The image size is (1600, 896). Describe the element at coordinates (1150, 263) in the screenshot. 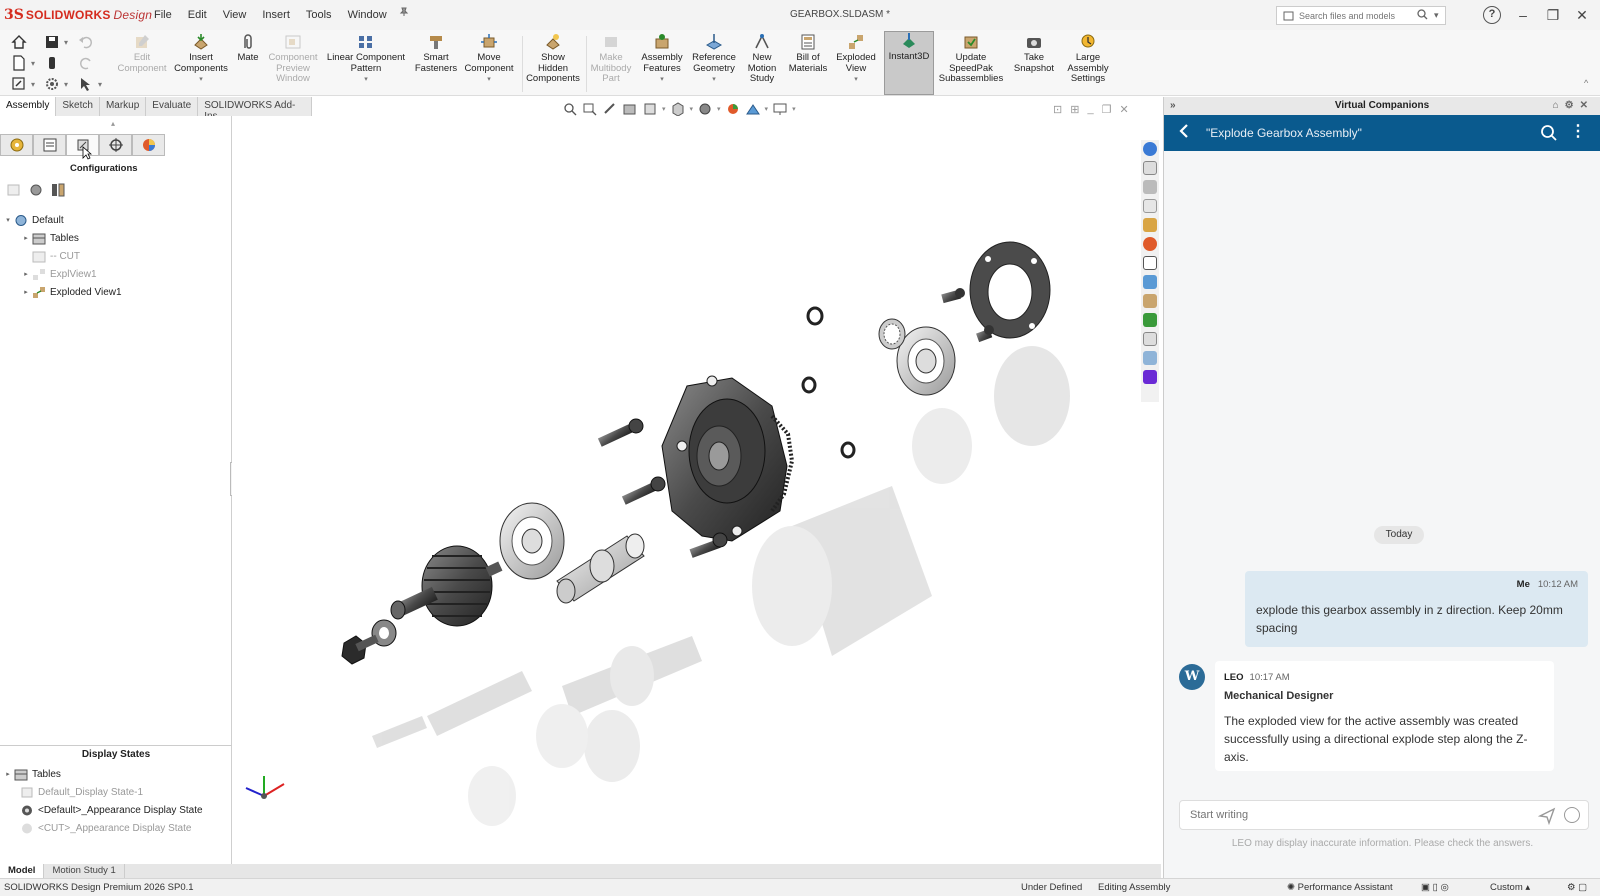

I see `custom-properties-icon` at that location.